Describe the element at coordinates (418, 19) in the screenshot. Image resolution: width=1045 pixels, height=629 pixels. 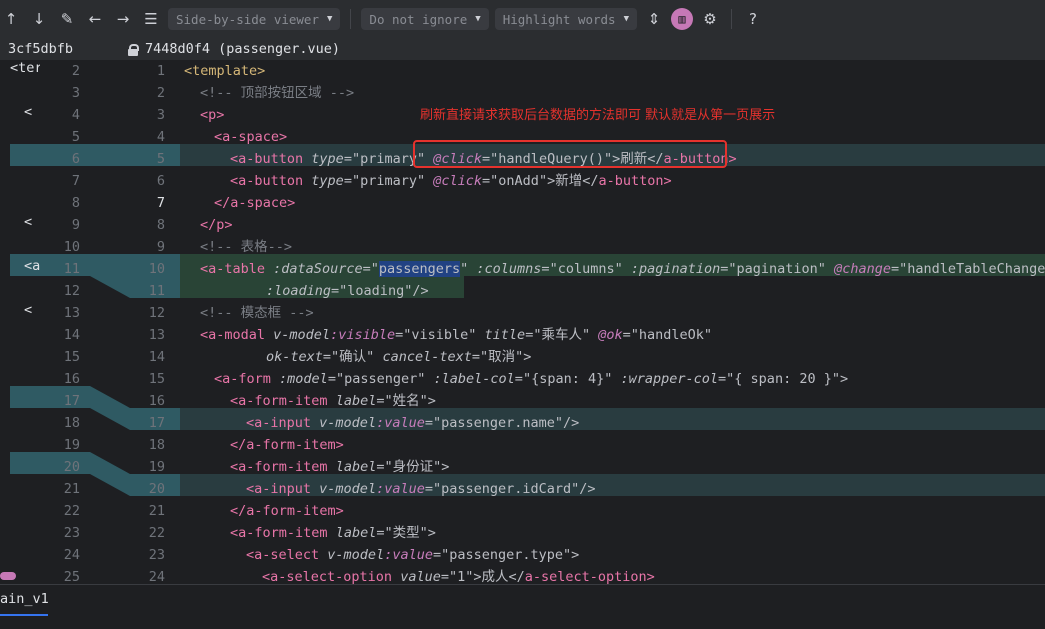
I see `ignore-mode-label: Do not ignore` at that location.